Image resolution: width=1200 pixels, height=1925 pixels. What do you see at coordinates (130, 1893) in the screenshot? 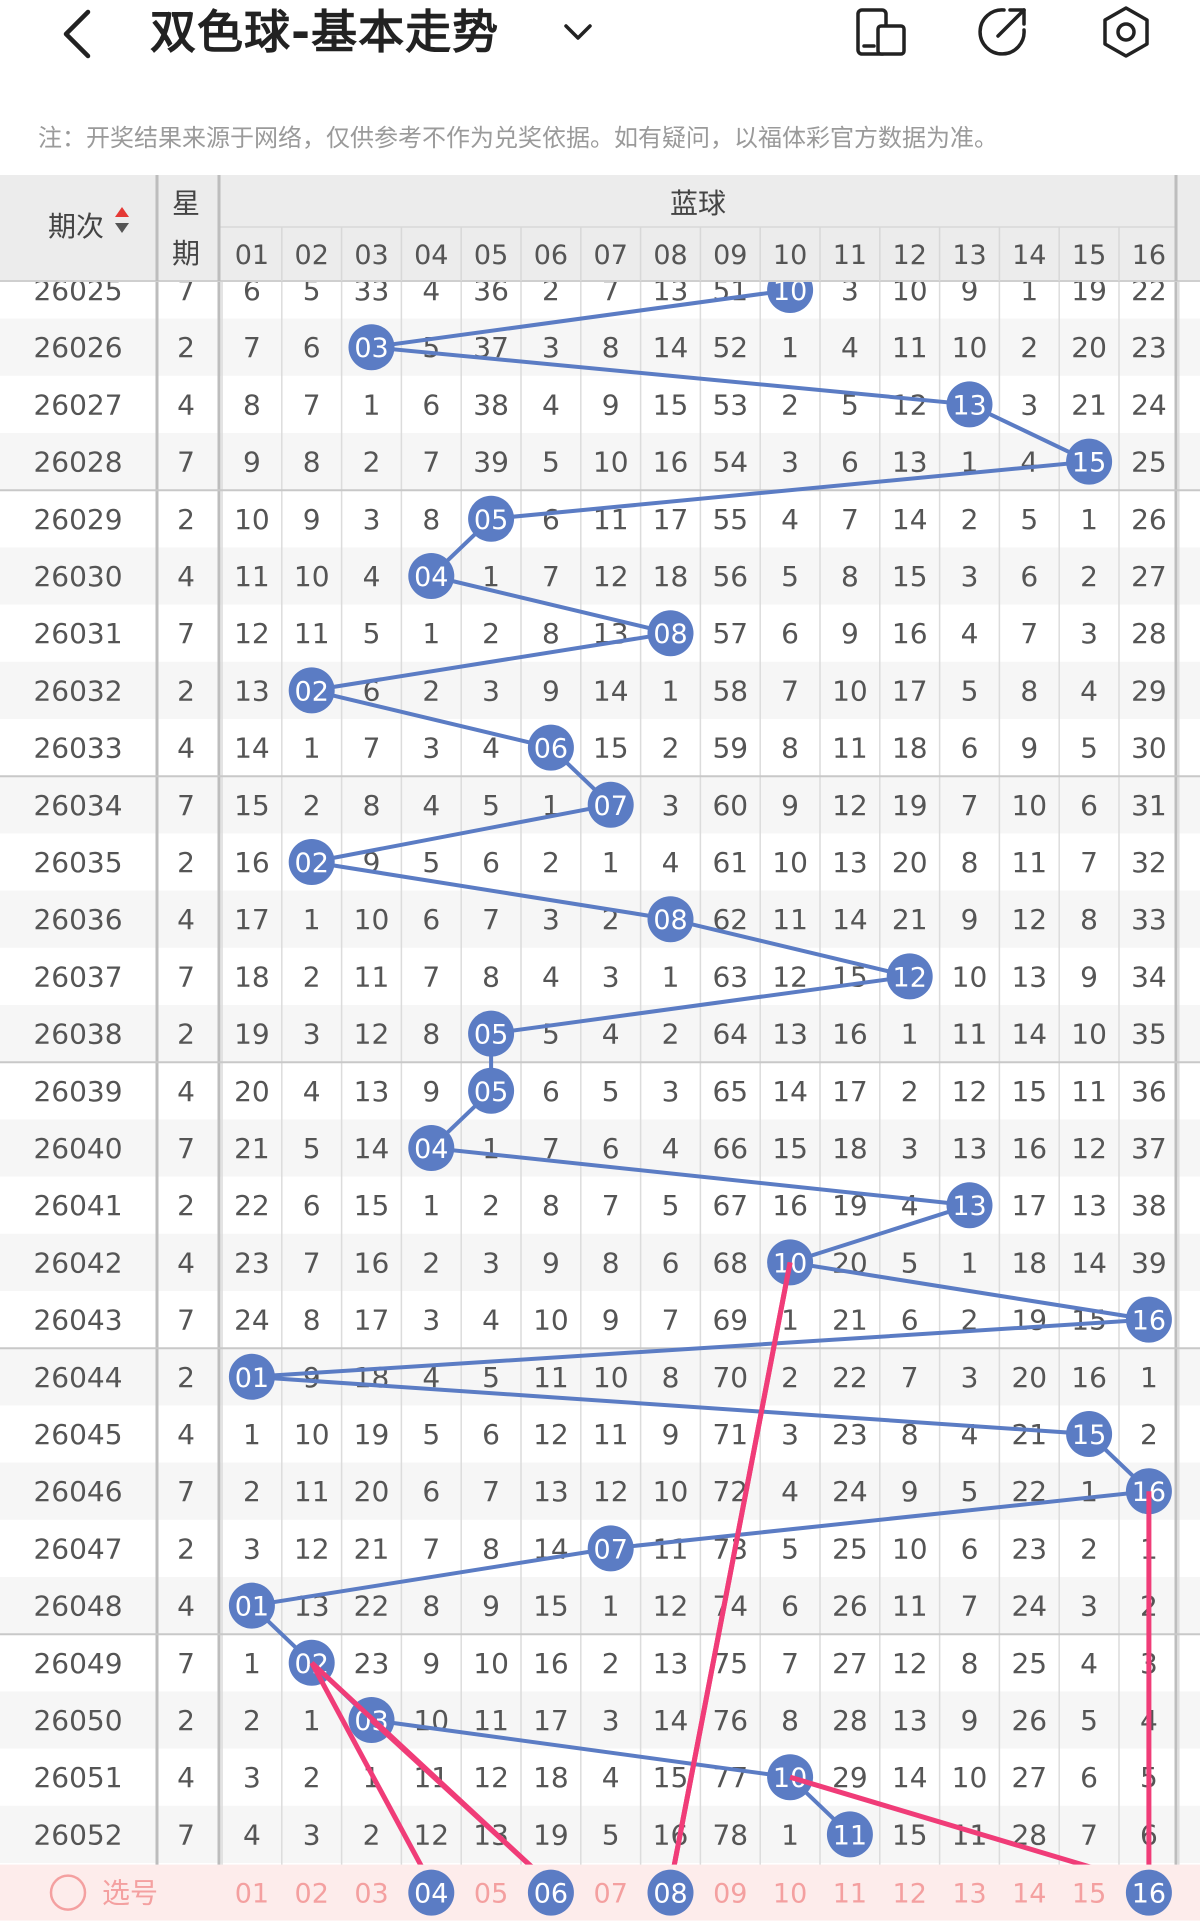
I see `select-label: 选号` at bounding box center [130, 1893].